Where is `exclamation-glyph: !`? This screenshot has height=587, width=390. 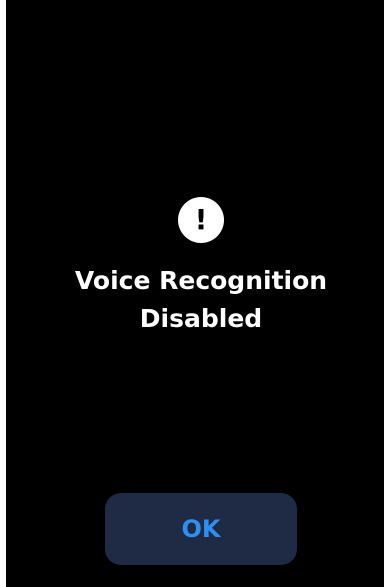
exclamation-glyph: ! is located at coordinates (201, 219).